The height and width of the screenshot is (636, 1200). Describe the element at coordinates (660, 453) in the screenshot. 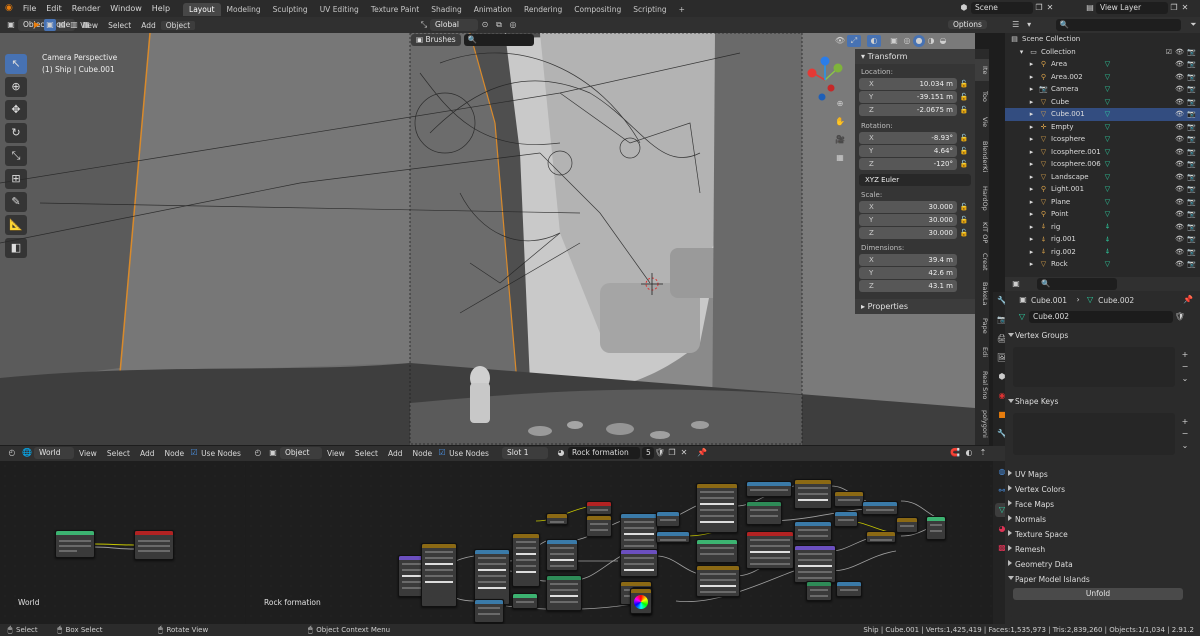

I see `fake-user-icon: 🛡` at that location.